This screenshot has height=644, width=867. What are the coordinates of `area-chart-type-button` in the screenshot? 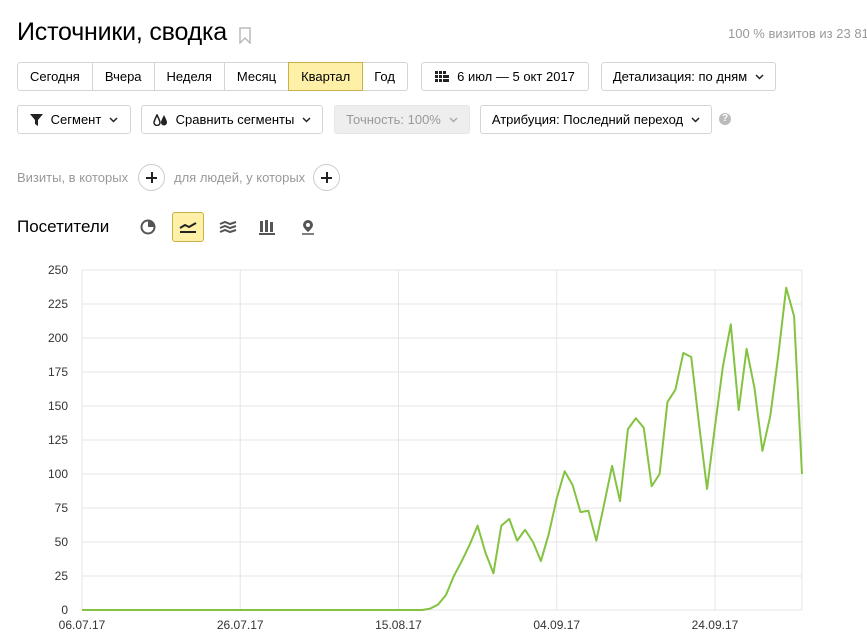 It's located at (228, 227).